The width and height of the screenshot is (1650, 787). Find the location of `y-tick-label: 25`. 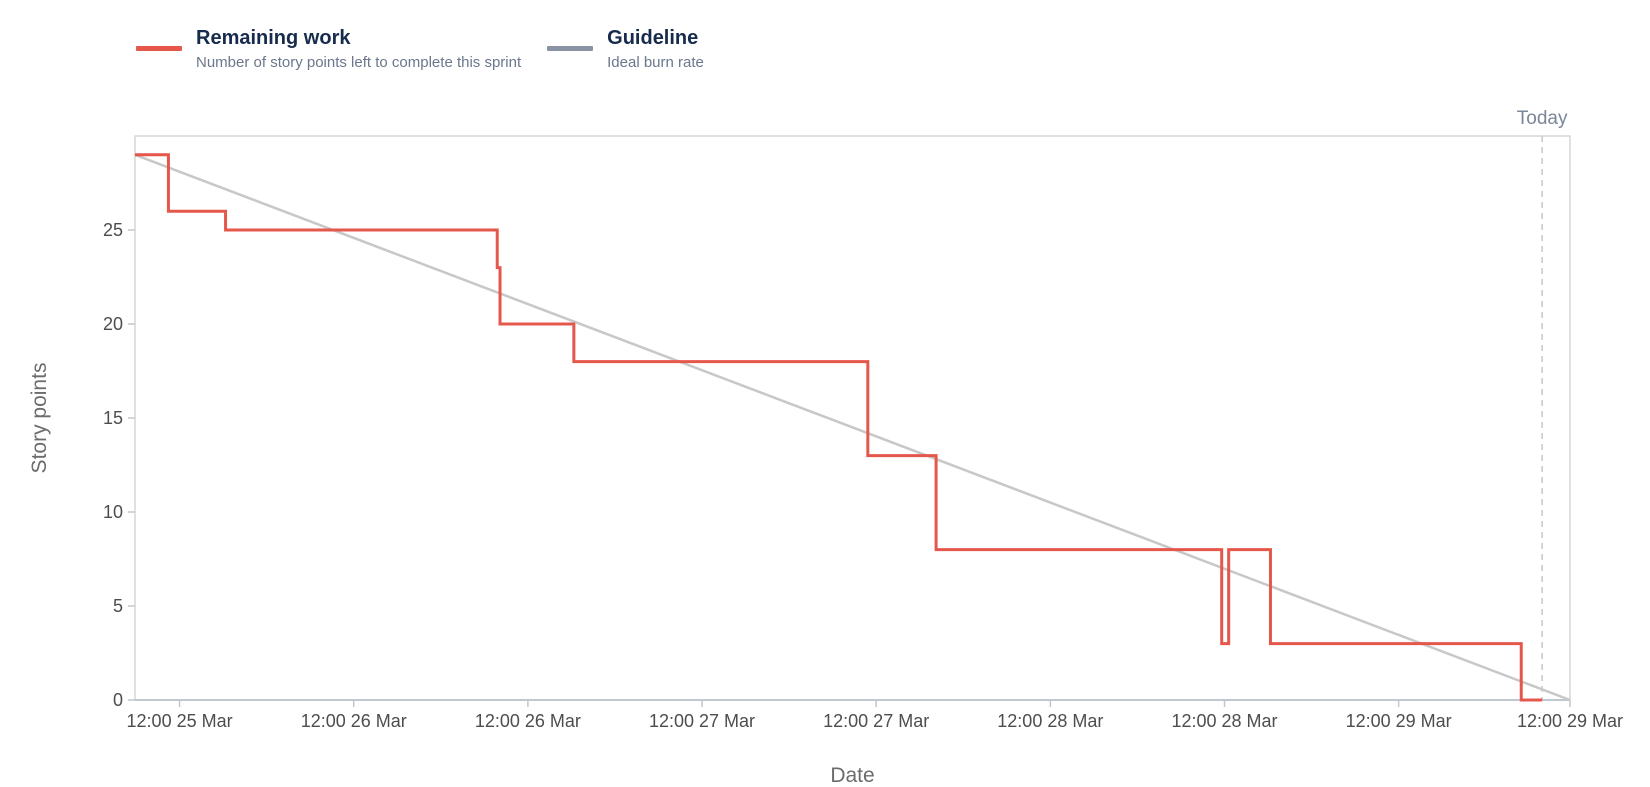

y-tick-label: 25 is located at coordinates (113, 230).